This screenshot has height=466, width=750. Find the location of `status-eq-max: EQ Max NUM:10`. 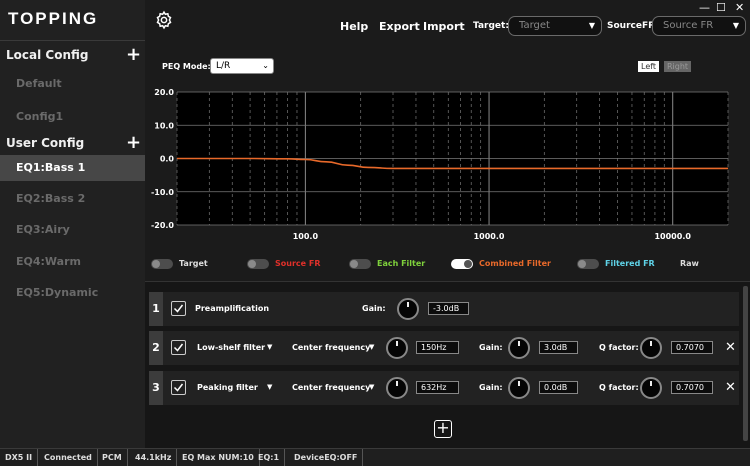

status-eq-max: EQ Max NUM:10 is located at coordinates (218, 457).